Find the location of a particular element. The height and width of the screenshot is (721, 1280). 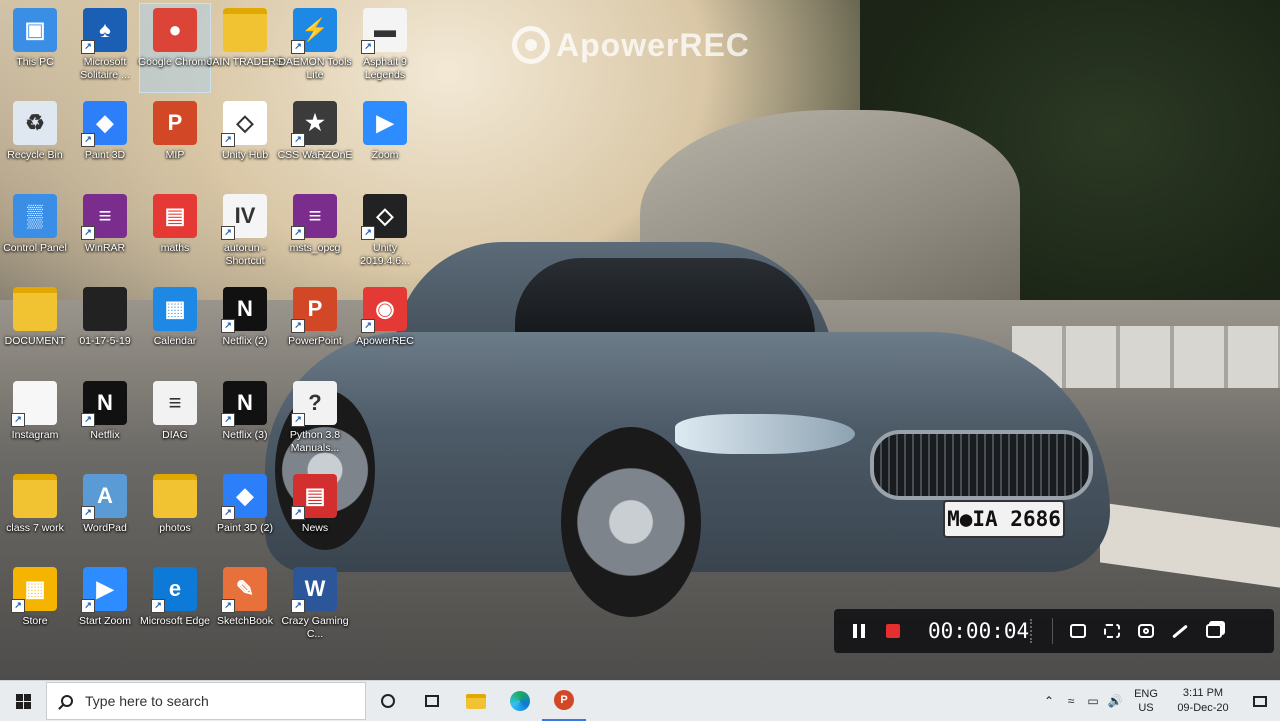

stop-button is located at coordinates (893, 631).